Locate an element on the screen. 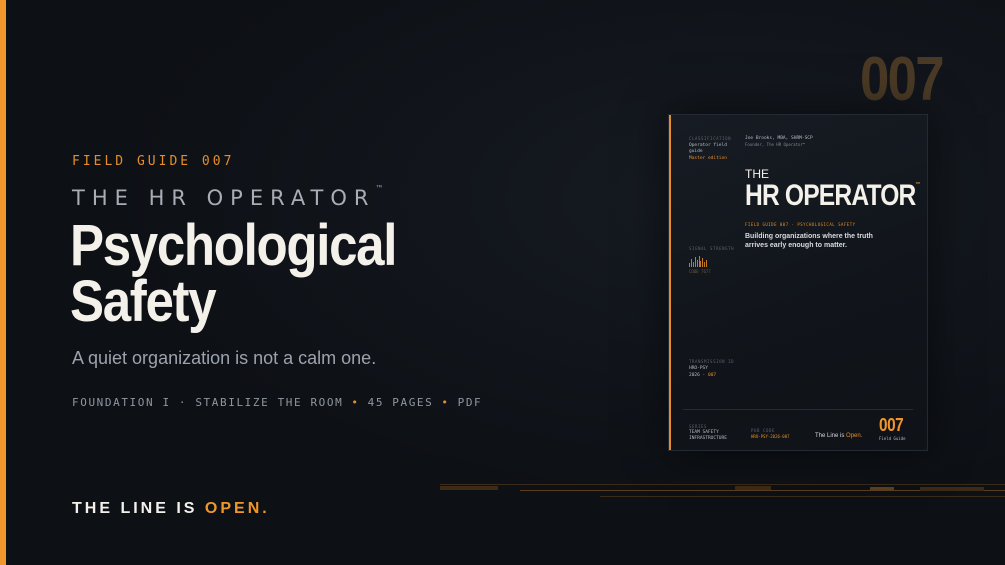 This screenshot has height=565, width=1005. cover-line-prefix: The Line is is located at coordinates (830, 436).